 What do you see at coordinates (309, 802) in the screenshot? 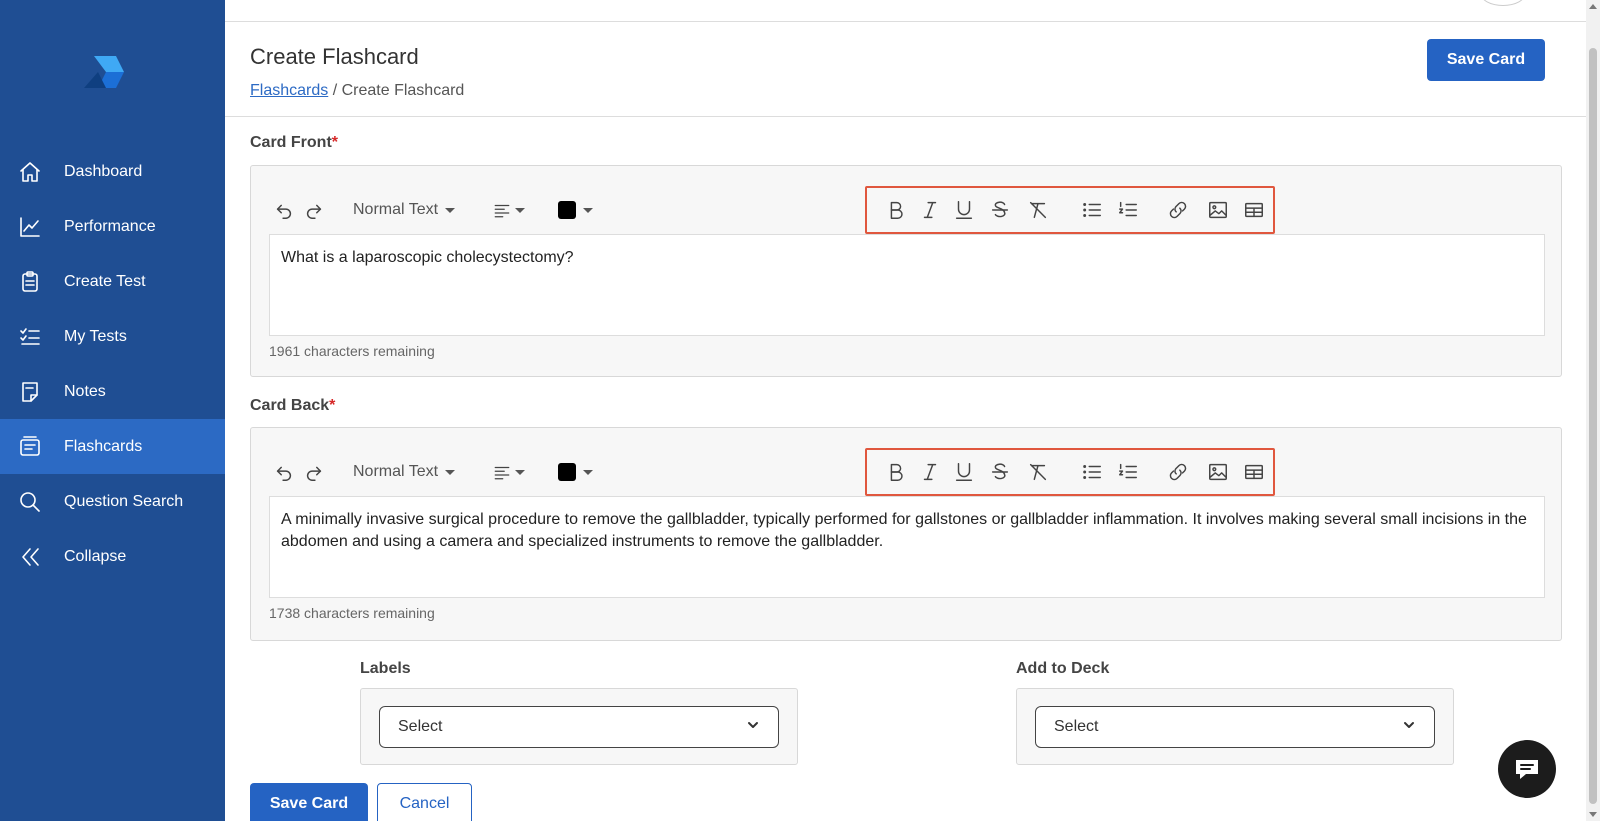
I see `save-card-button: Save Card` at bounding box center [309, 802].